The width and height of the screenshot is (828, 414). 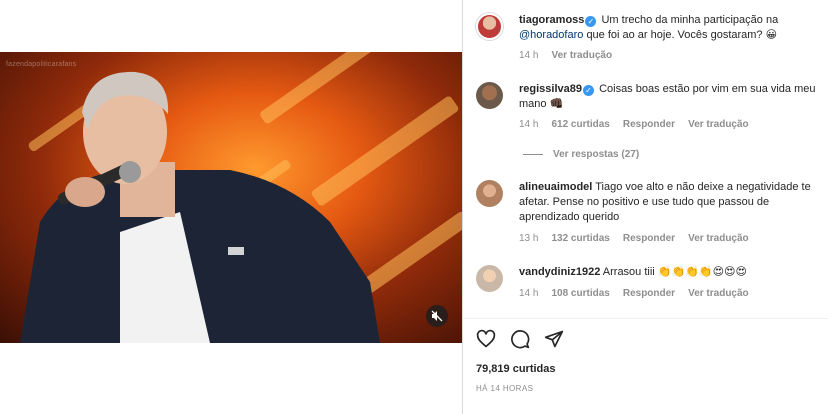 What do you see at coordinates (516, 369) in the screenshot?
I see `likes-count: 79,819 curtidas` at bounding box center [516, 369].